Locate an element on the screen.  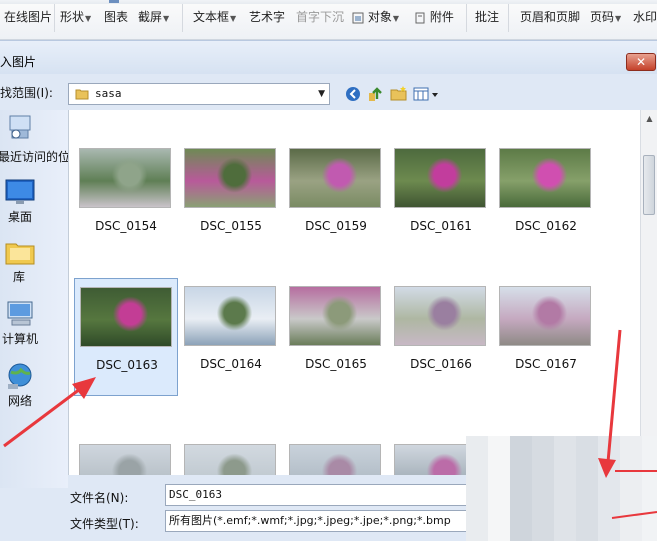
shapes-button: 形状▼ is located at coordinates (75, 17).